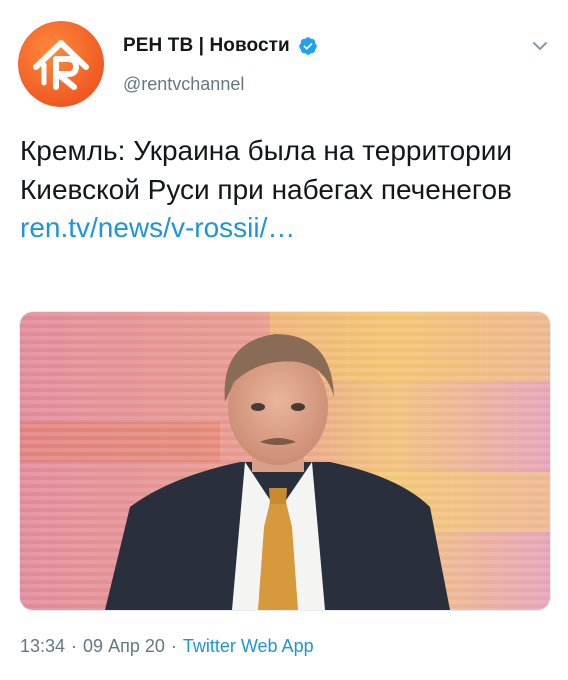  Describe the element at coordinates (248, 646) in the screenshot. I see `tweet-source: Twitter Web App` at that location.